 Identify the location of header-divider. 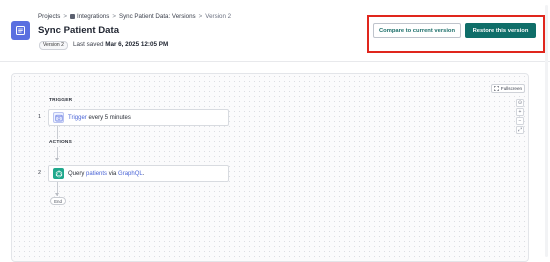
(275, 61).